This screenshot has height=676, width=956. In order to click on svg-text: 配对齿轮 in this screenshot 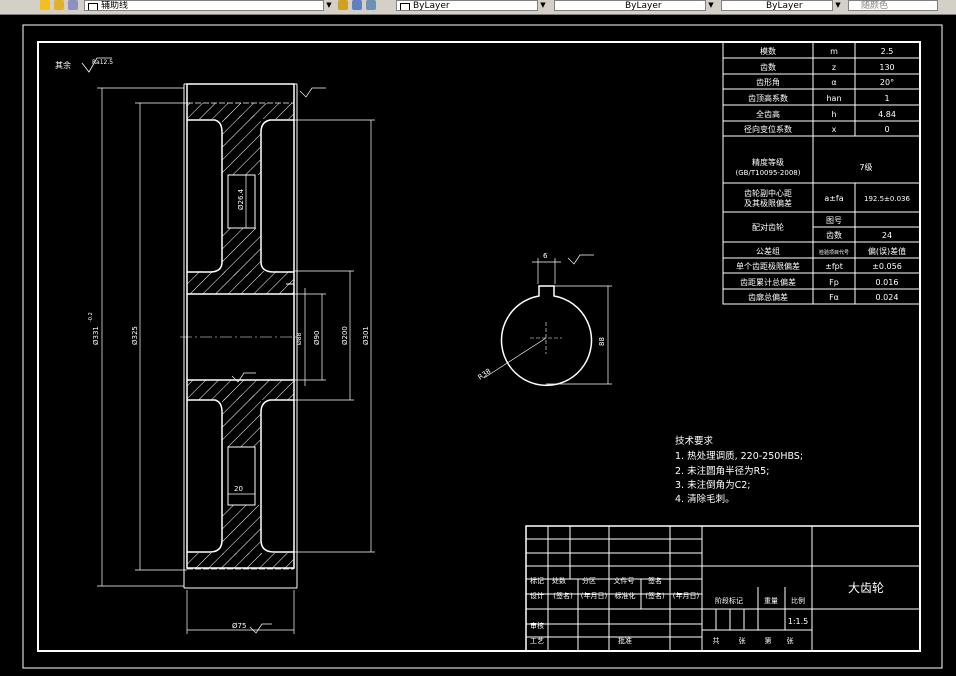, I will do `click(768, 227)`.